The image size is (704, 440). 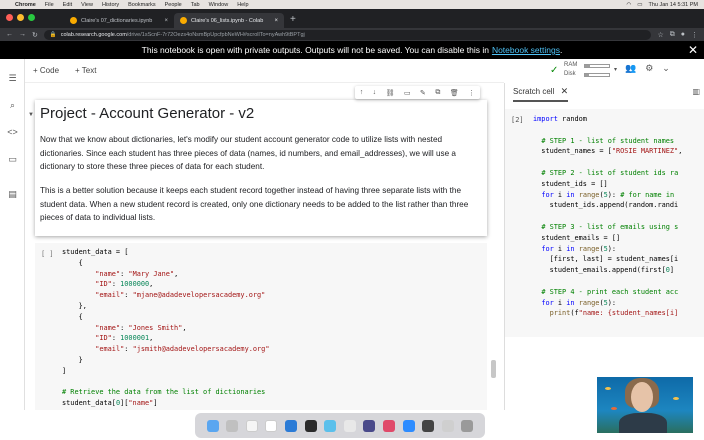 I want to click on menubar-clock: Thu Jan 14 5:31 PM, so click(x=673, y=5).